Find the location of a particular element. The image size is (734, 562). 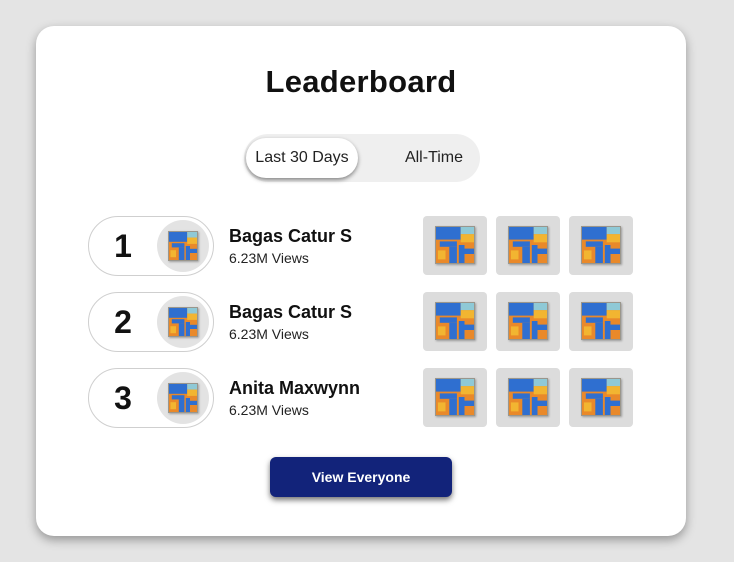

rank-number: 1 is located at coordinates (123, 246).